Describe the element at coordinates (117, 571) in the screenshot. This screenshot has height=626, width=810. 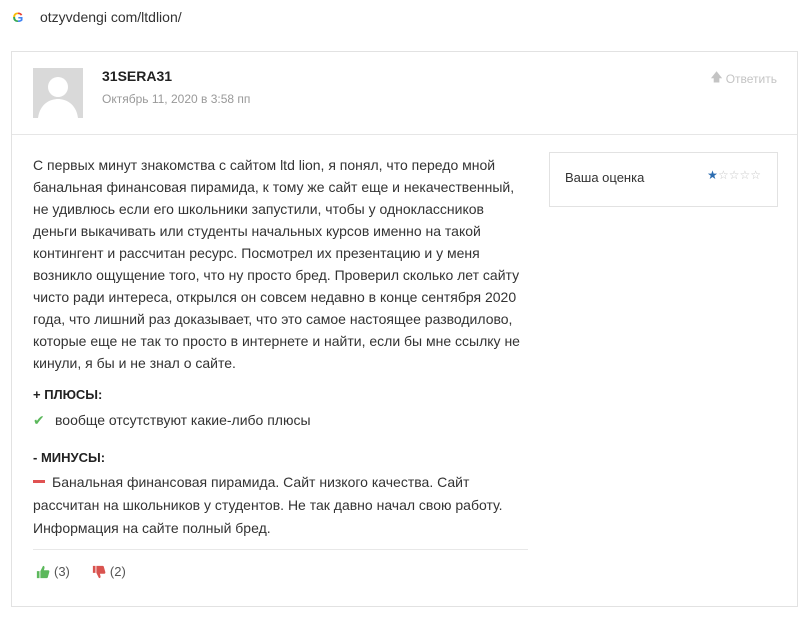
I see `vote-down-count: (2)` at that location.